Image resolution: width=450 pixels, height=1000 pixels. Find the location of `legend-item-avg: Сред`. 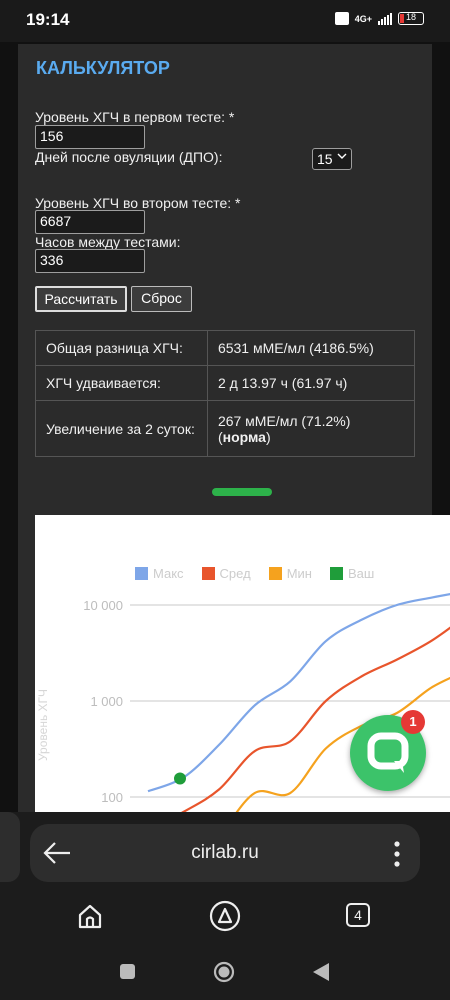

legend-item-avg: Сред is located at coordinates (226, 573).